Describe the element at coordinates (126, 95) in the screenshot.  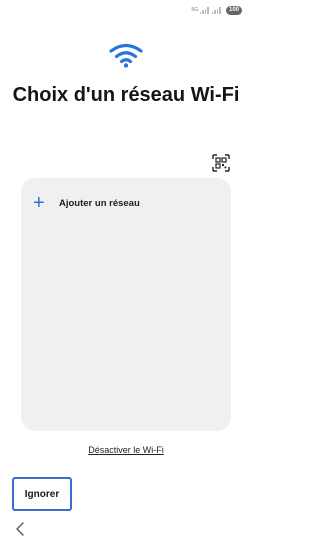
I see `page-title: Choix d'un réseau Wi-Fi` at that location.